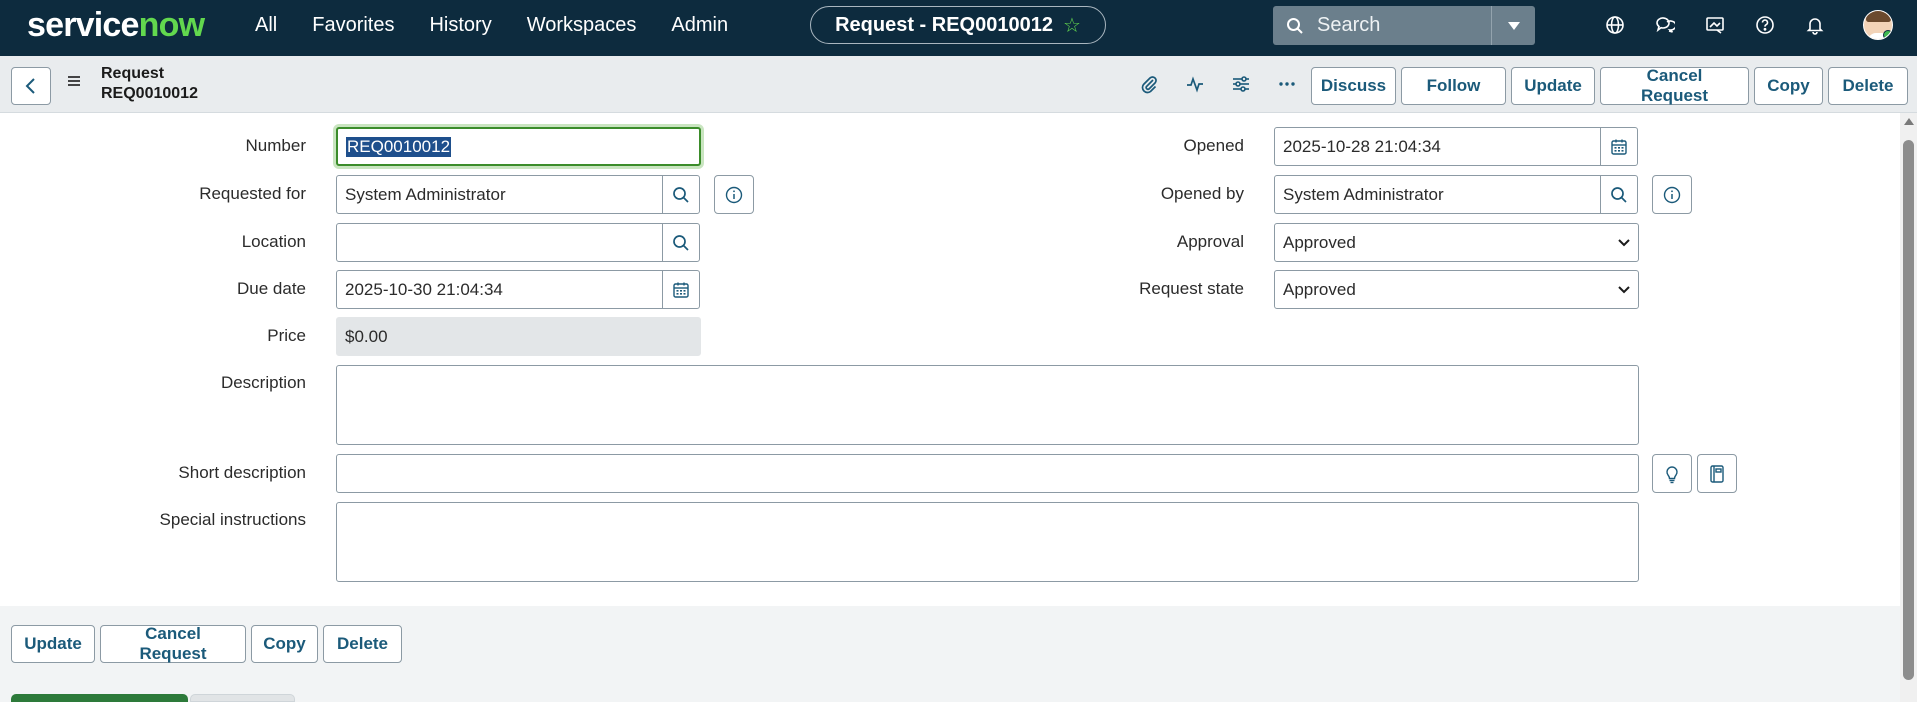  Describe the element at coordinates (1717, 473) in the screenshot. I see `knowledge-button` at that location.